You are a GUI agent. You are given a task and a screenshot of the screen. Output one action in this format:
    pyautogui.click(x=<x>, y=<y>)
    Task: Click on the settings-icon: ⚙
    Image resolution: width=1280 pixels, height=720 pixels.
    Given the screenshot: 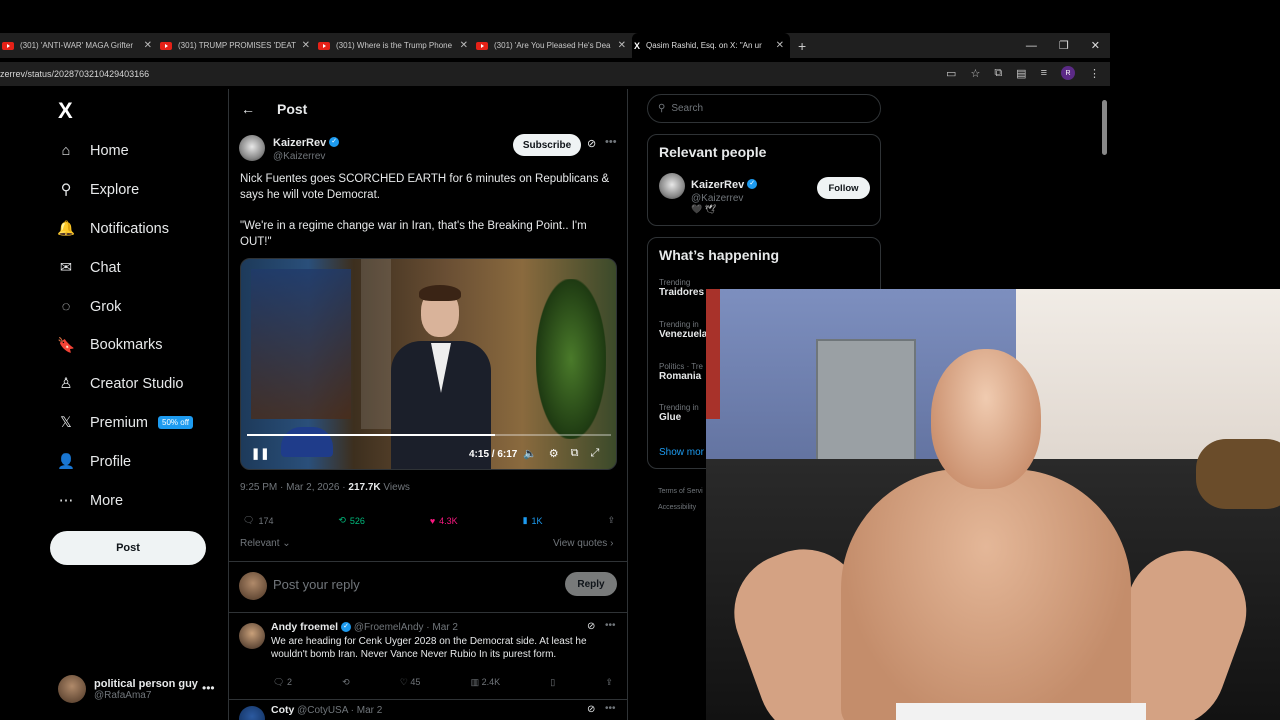 What is the action you would take?
    pyautogui.click(x=554, y=453)
    